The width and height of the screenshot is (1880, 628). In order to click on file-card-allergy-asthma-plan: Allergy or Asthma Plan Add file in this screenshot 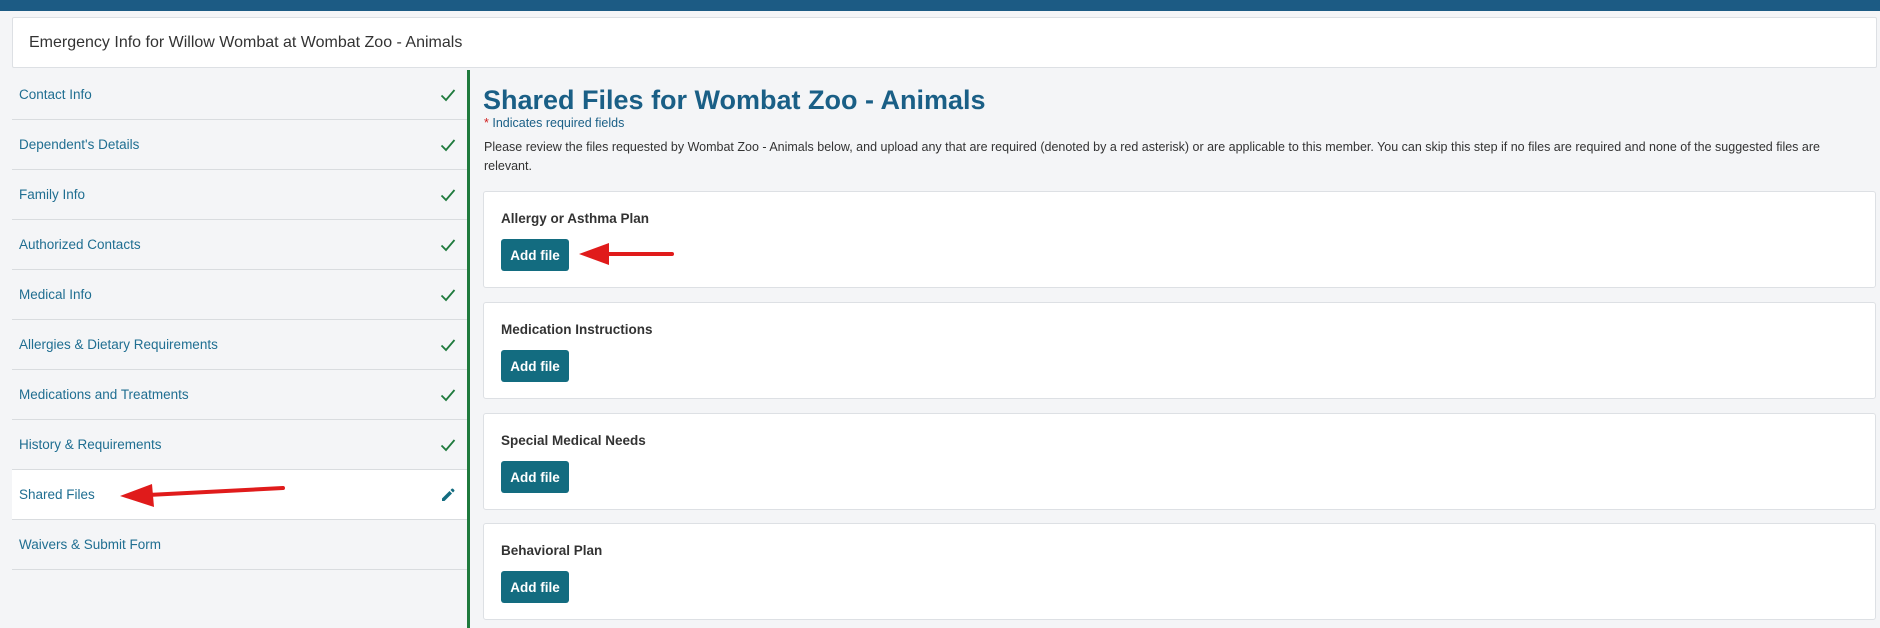, I will do `click(1179, 239)`.